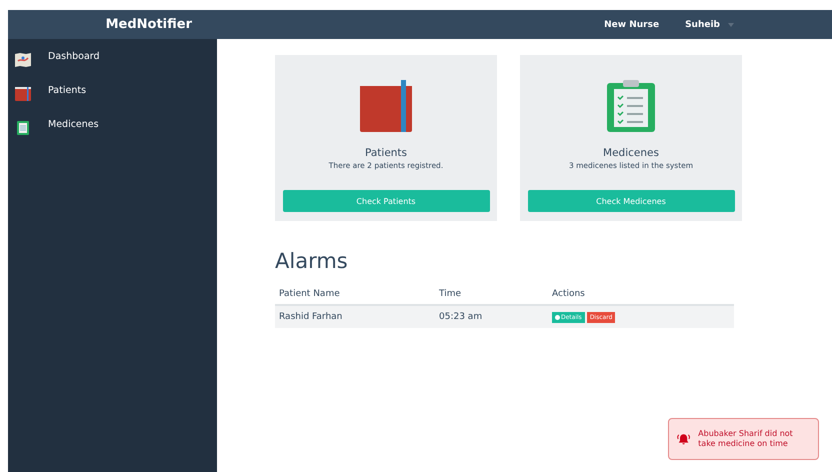  Describe the element at coordinates (631, 153) in the screenshot. I see `card-title: Medicenes` at that location.